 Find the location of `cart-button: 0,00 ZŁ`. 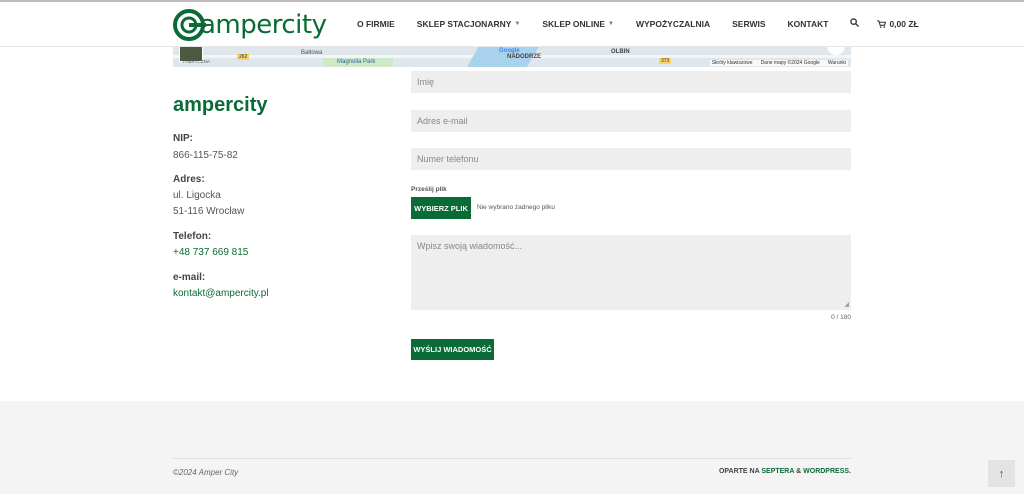

cart-button: 0,00 ZŁ is located at coordinates (898, 24).